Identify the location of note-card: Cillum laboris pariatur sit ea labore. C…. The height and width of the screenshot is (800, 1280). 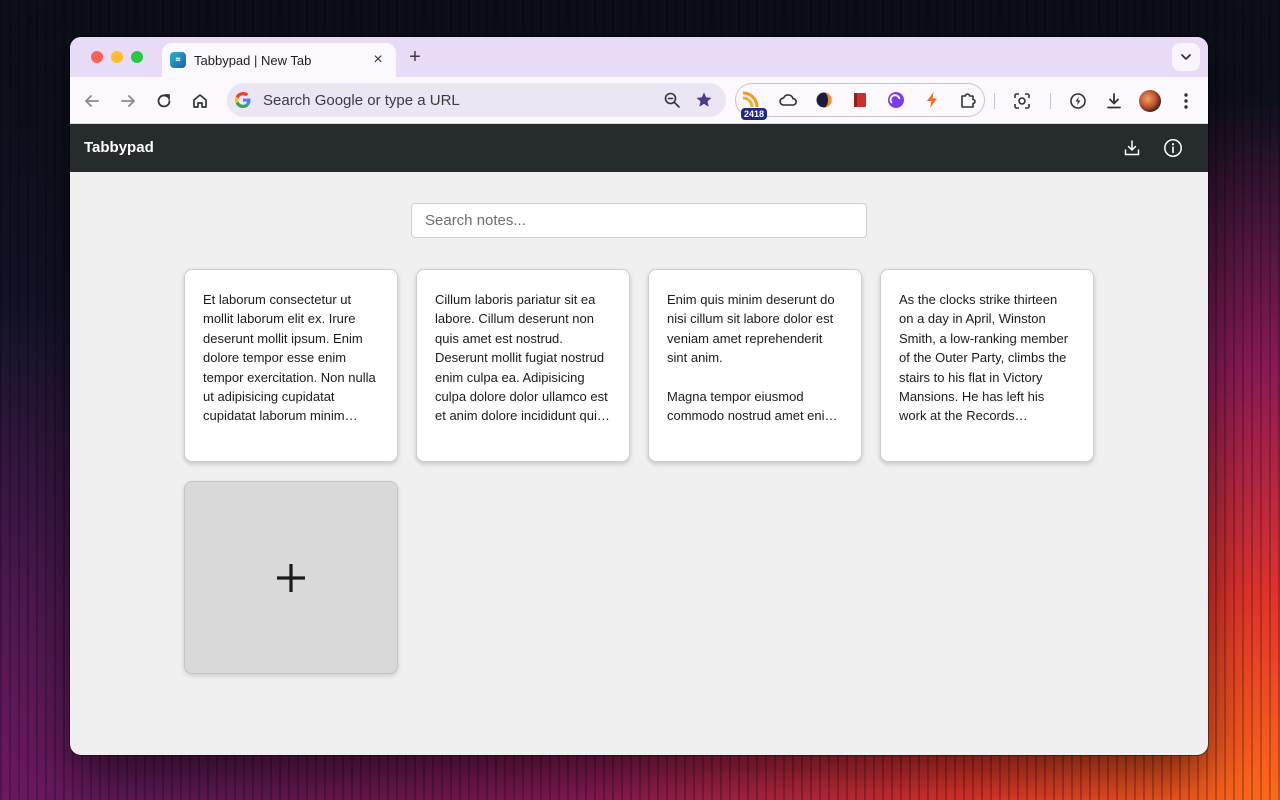
(523, 365).